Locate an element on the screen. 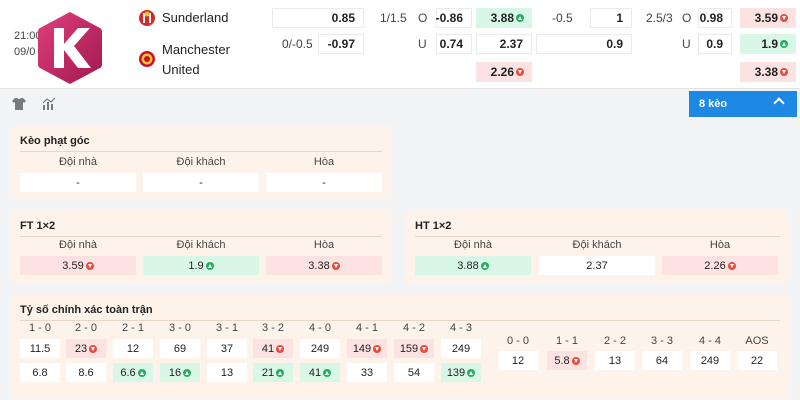 The height and width of the screenshot is (400, 800). score-odd: 69 is located at coordinates (180, 348).